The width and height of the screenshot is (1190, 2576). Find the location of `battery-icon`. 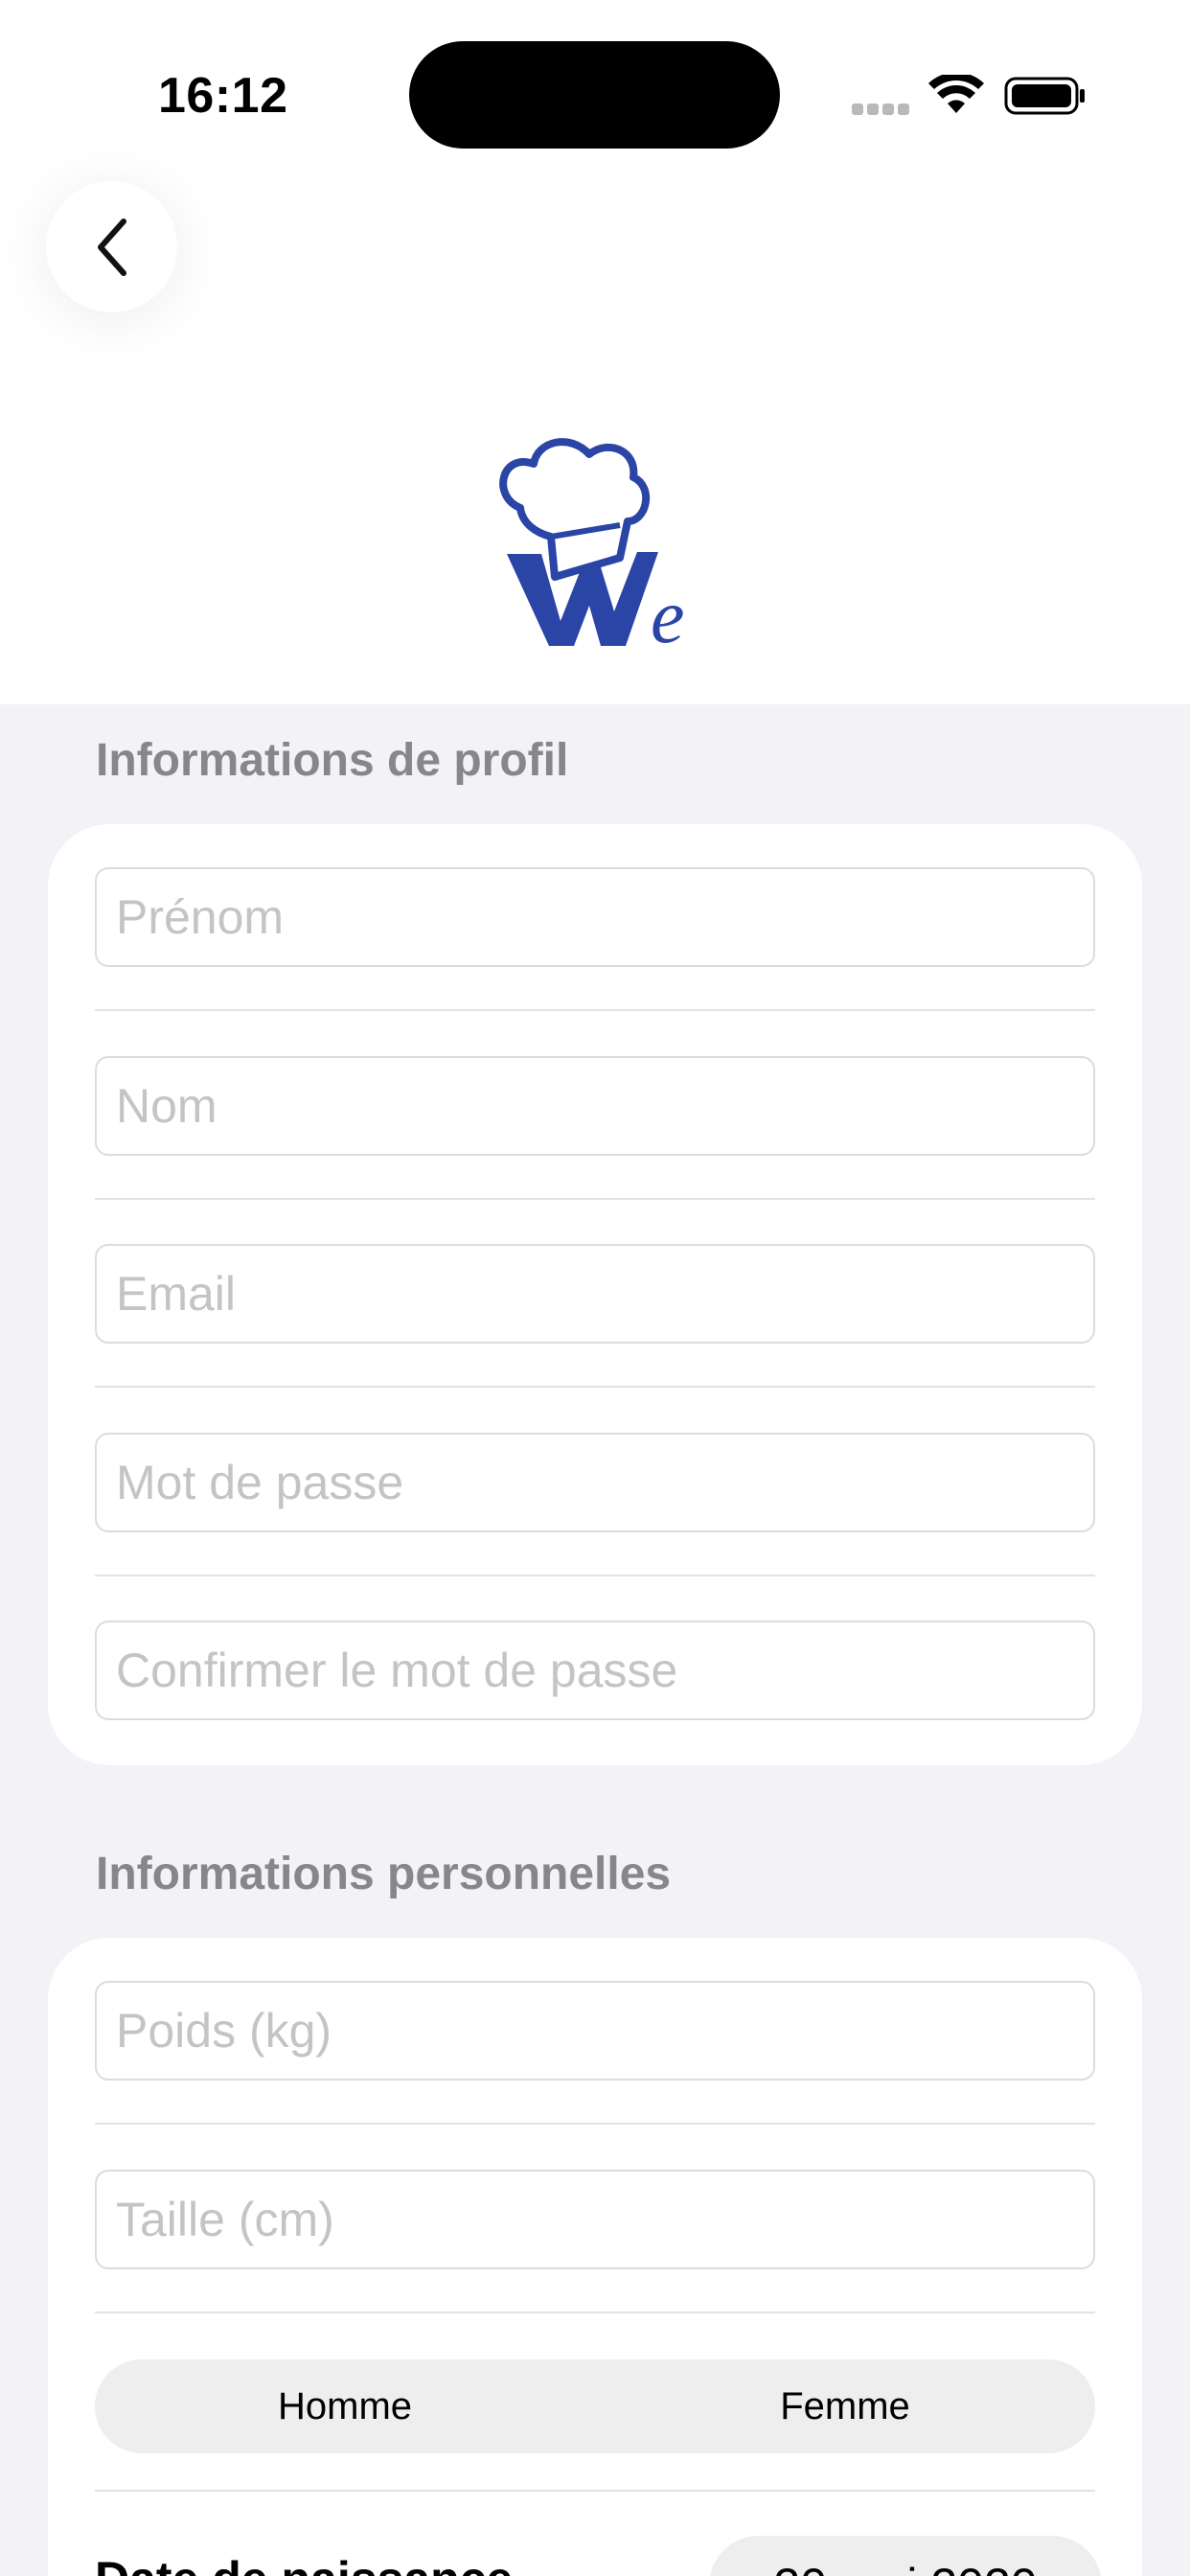

battery-icon is located at coordinates (1044, 96).